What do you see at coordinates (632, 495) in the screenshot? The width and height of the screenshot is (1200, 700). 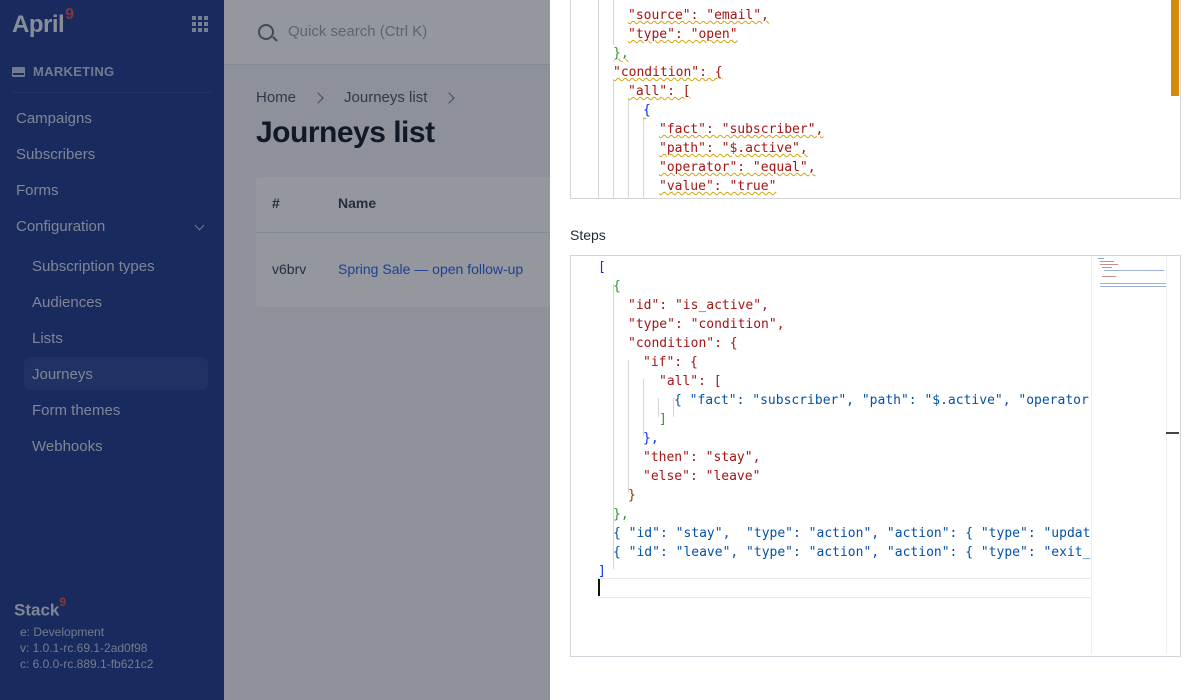 I see `code-line: }` at bounding box center [632, 495].